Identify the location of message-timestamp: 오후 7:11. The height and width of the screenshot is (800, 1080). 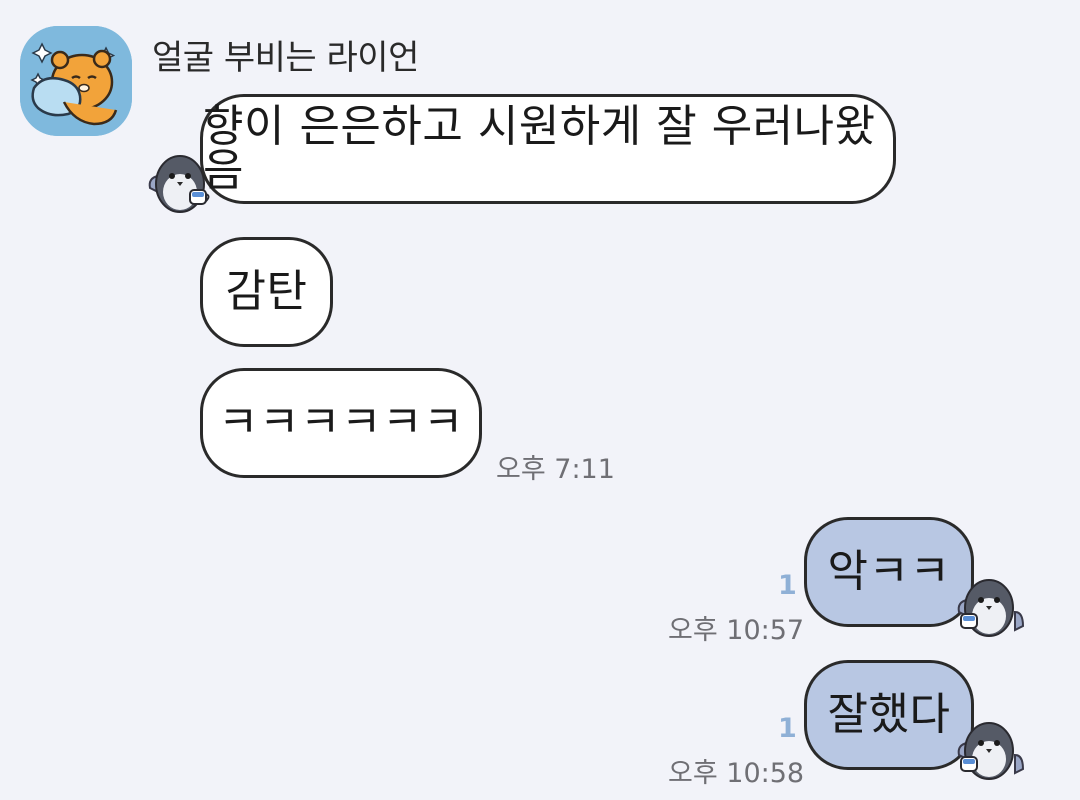
(555, 469).